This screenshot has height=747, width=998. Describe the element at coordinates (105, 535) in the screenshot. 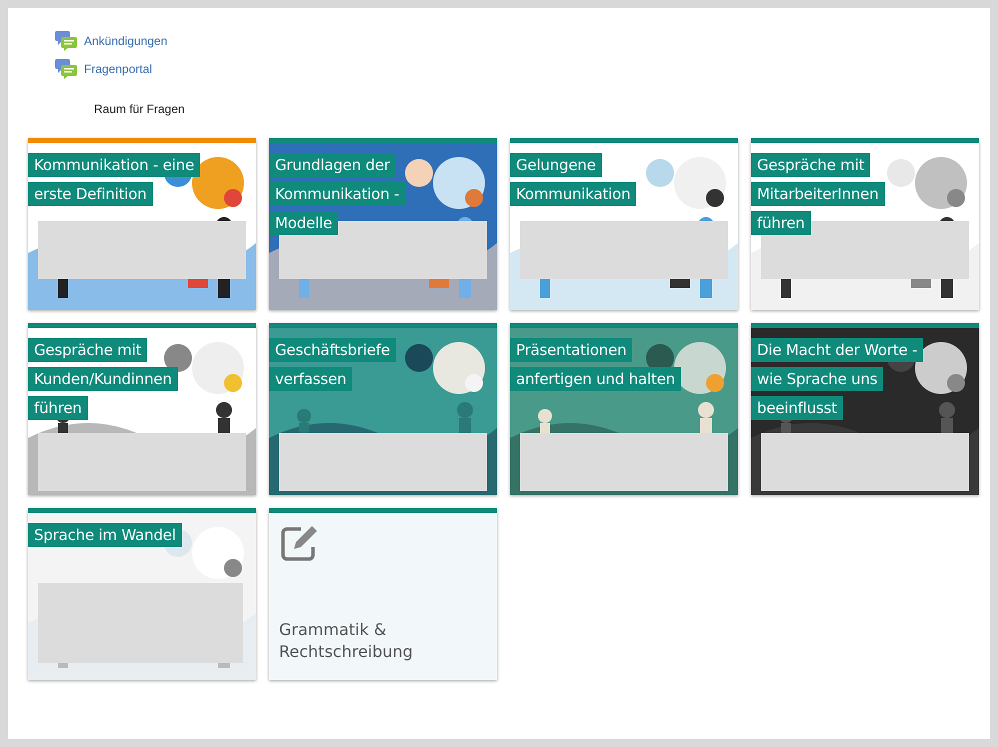

I see `tile-title: Sprache im Wandel` at that location.